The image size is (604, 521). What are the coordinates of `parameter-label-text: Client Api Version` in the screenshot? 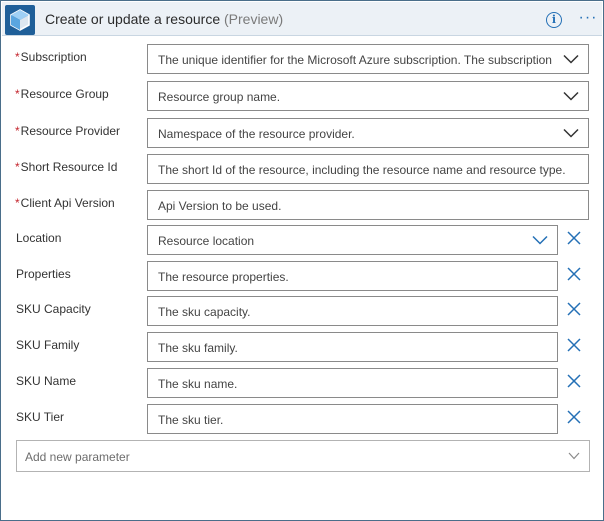 It's located at (67, 203).